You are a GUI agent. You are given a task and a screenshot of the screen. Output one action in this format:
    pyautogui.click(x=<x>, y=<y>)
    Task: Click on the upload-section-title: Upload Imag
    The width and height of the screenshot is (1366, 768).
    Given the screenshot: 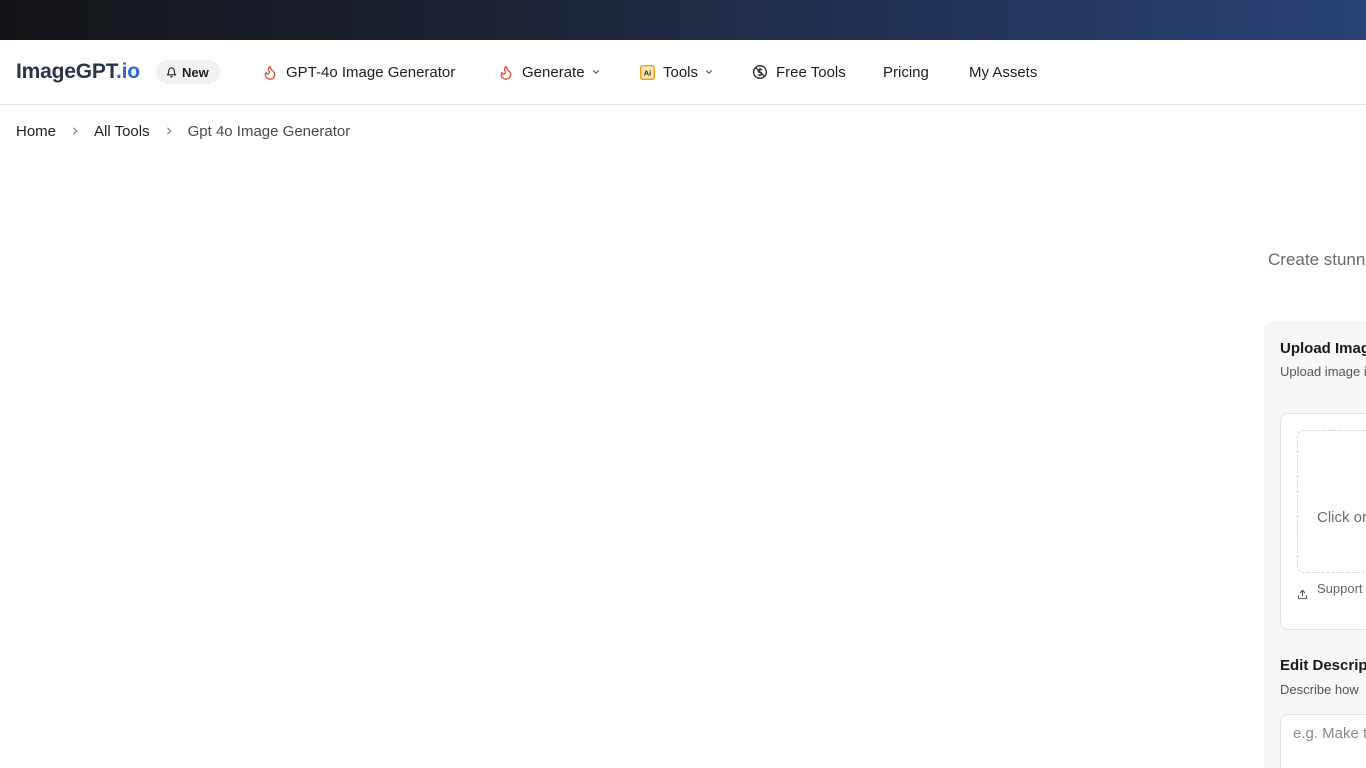 What is the action you would take?
    pyautogui.click(x=1323, y=348)
    